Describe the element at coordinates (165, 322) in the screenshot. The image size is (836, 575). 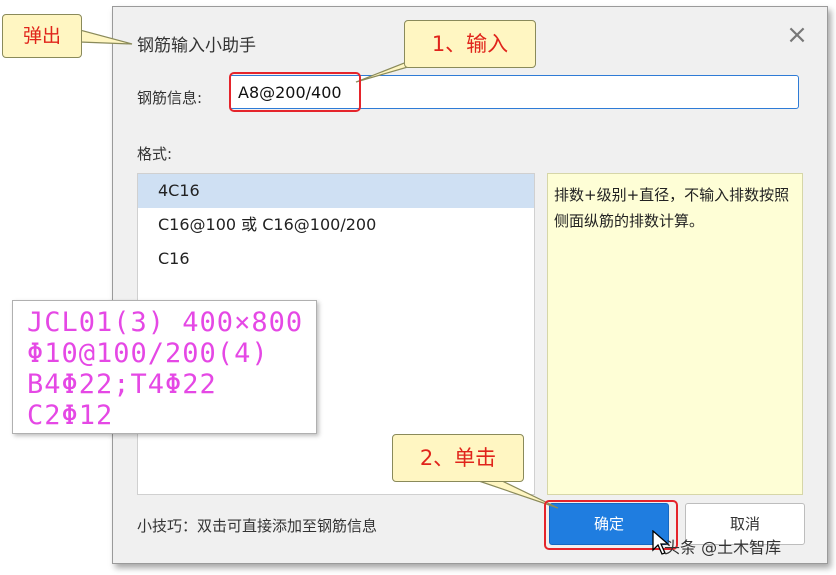
I see `cad-line: JCL01(3) 400×800` at that location.